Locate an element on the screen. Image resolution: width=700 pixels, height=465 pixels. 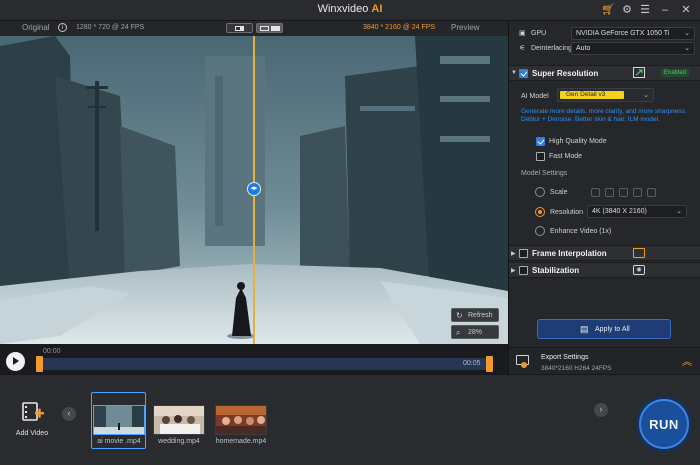
run-button: RUN is located at coordinates (664, 424).